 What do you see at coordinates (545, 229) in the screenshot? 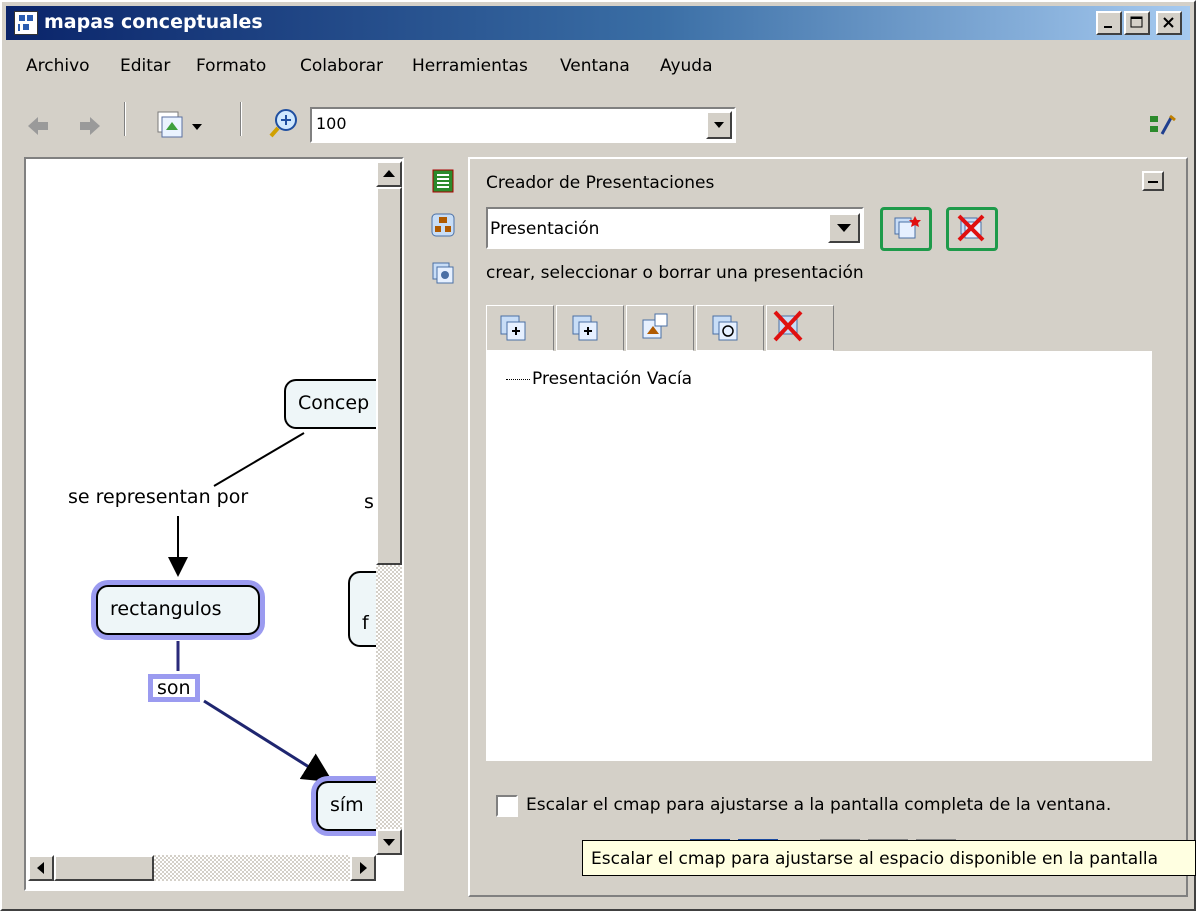
I see `presentation-select-value: Presentación` at bounding box center [545, 229].